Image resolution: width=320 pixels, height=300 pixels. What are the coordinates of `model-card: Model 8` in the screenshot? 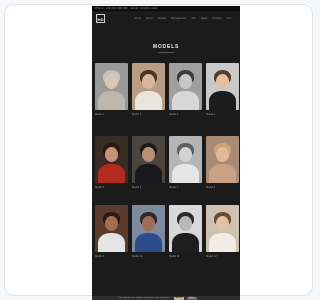 It's located at (222, 162).